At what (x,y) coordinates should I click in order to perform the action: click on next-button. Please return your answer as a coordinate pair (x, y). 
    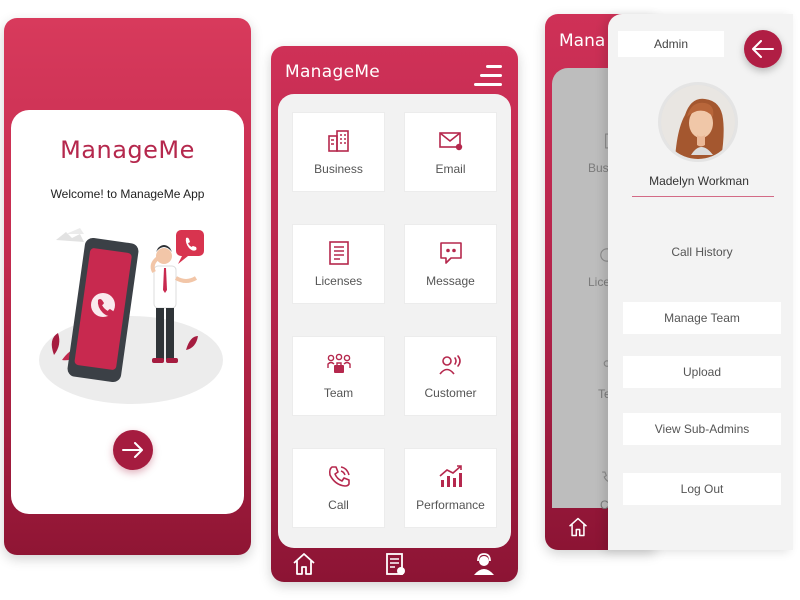
    Looking at the image, I should click on (133, 450).